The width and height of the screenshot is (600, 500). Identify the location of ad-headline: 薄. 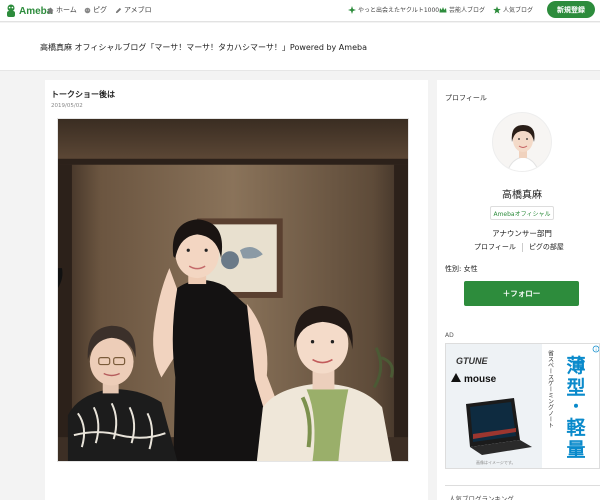
(575, 366).